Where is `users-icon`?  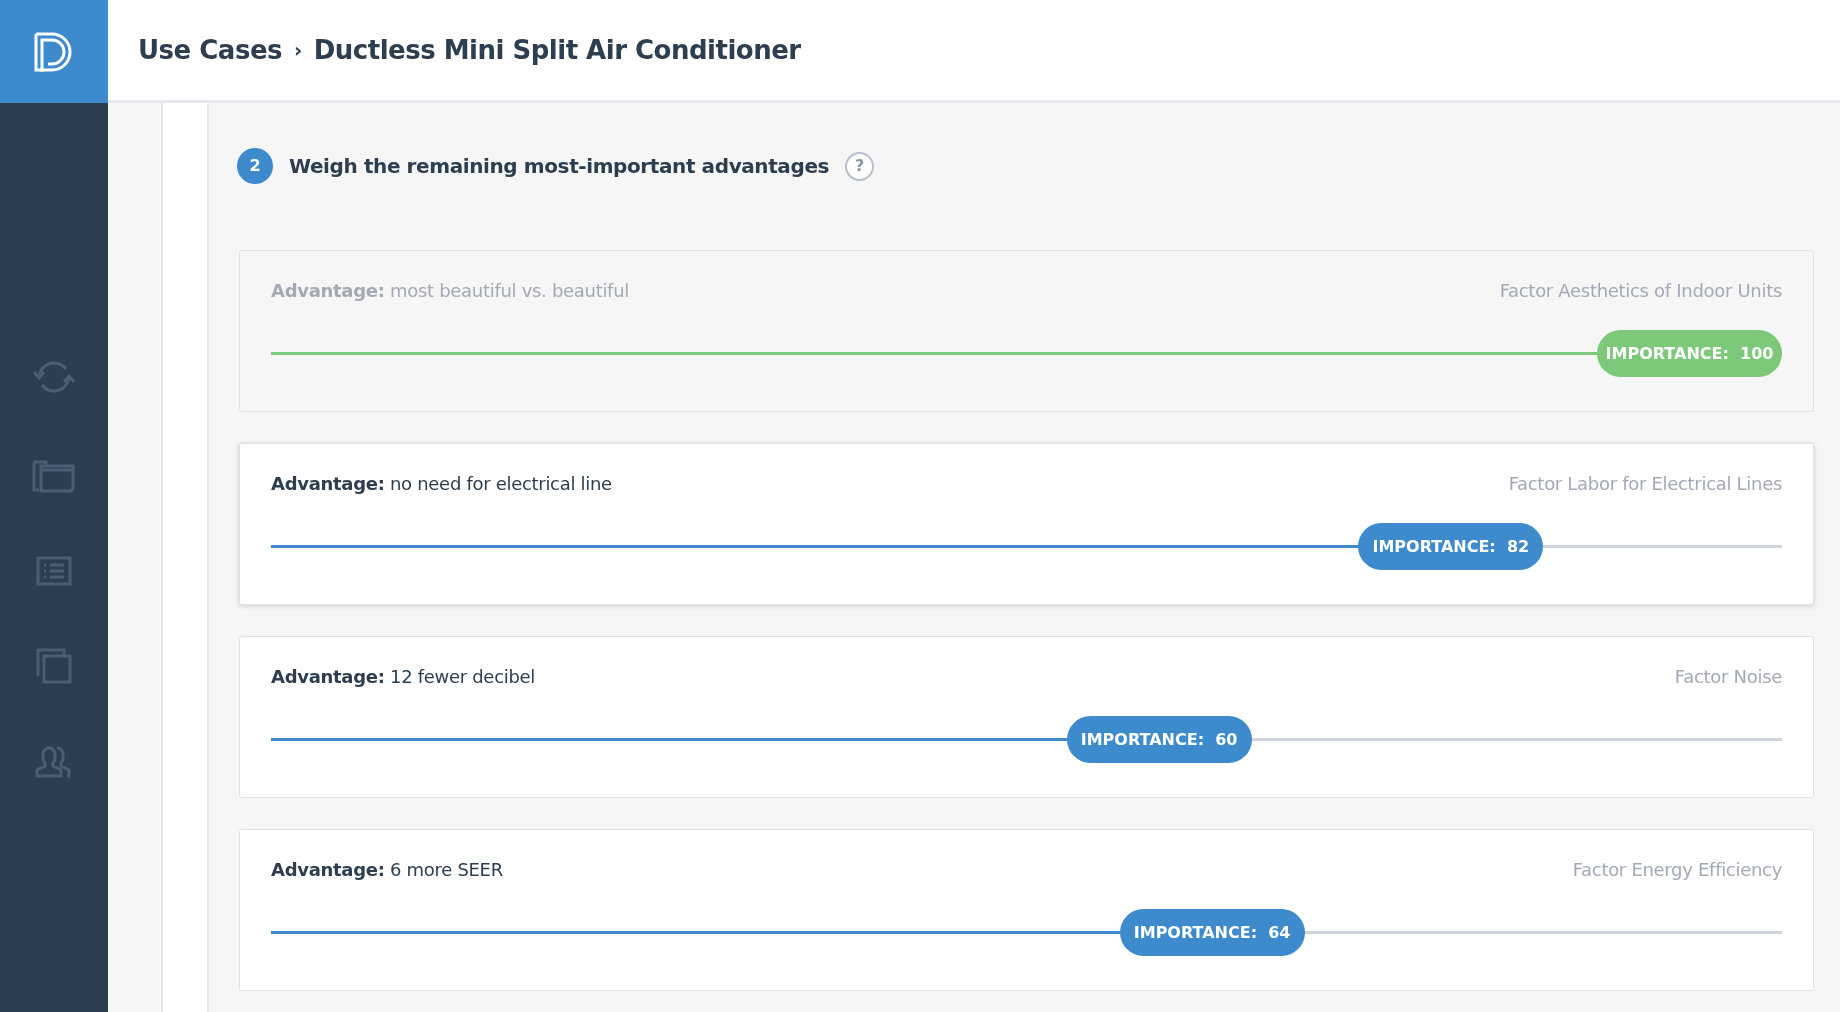
users-icon is located at coordinates (54, 762).